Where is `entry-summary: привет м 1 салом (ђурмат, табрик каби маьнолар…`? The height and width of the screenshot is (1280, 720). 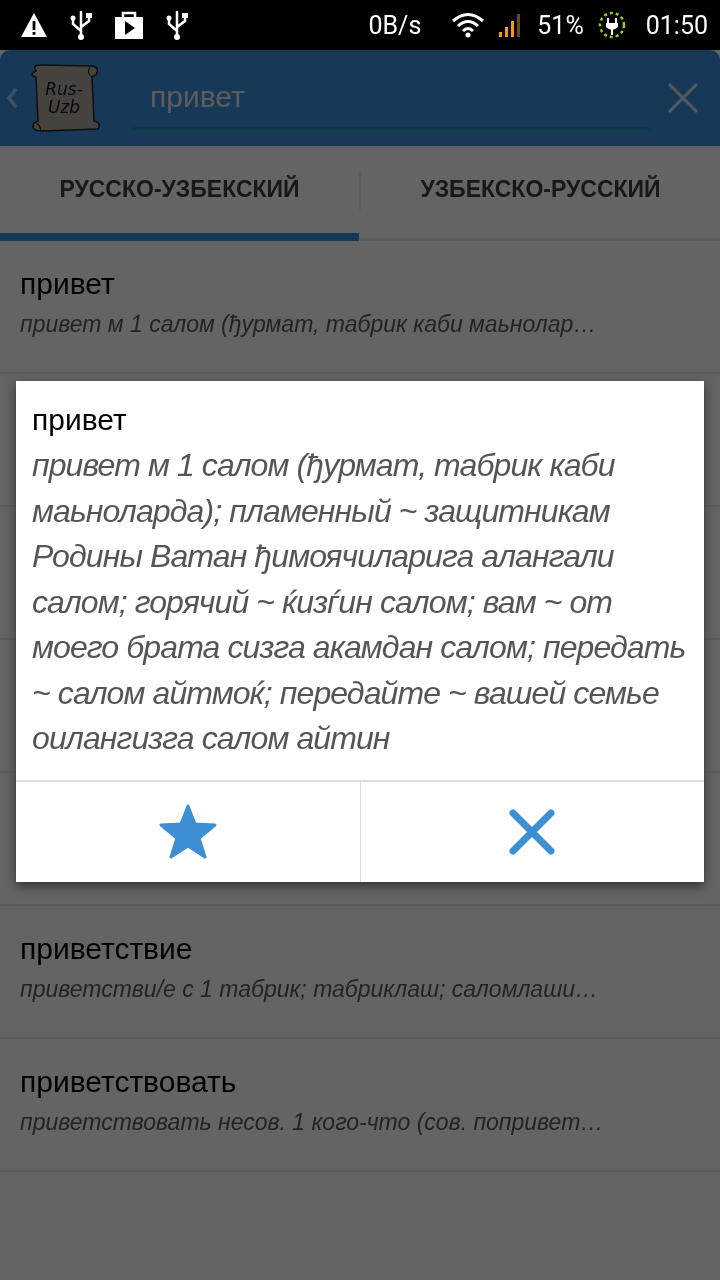
entry-summary: привет м 1 салом (ђурмат, табрик каби маьнолар… is located at coordinates (308, 324).